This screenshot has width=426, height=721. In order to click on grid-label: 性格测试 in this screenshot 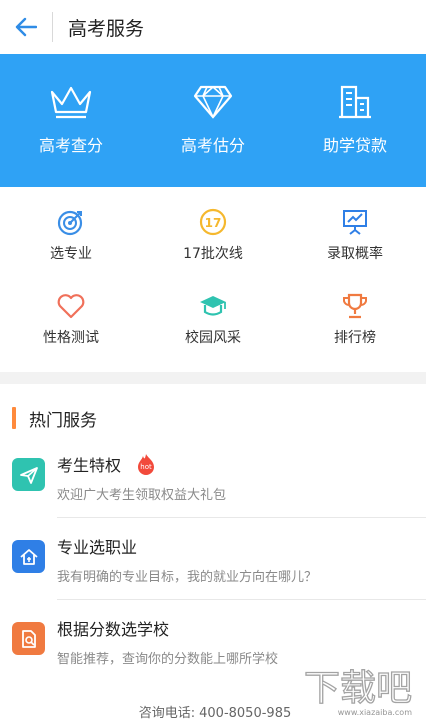, I will do `click(71, 338)`.